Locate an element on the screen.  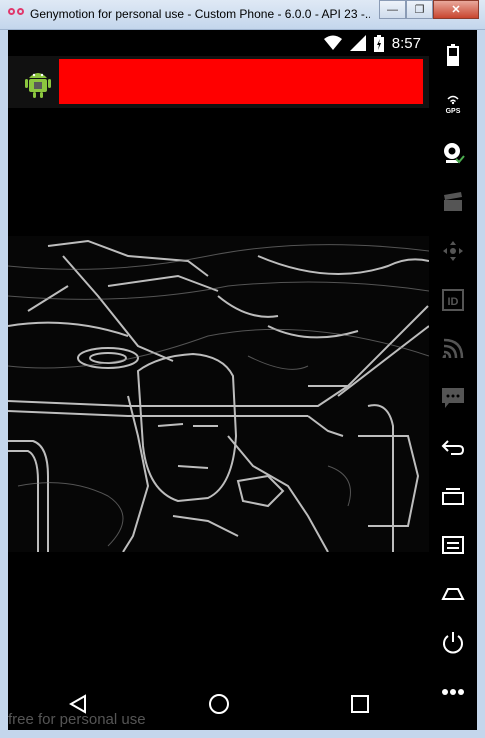
window-controls: — ❐ ✕ is located at coordinates (429, 9).